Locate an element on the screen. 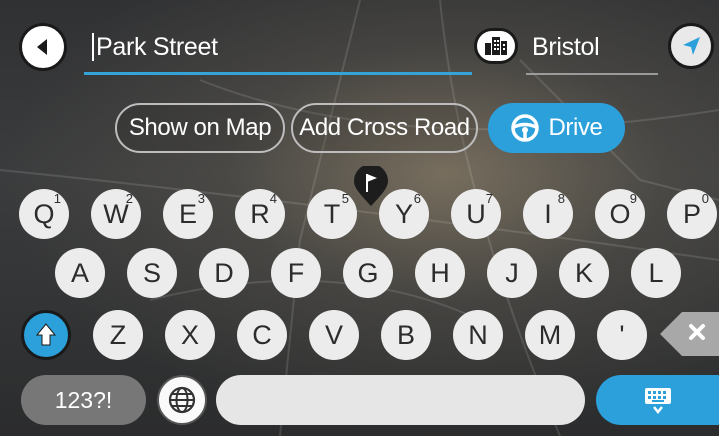 Image resolution: width=719 pixels, height=436 pixels. key-label: G is located at coordinates (368, 272).